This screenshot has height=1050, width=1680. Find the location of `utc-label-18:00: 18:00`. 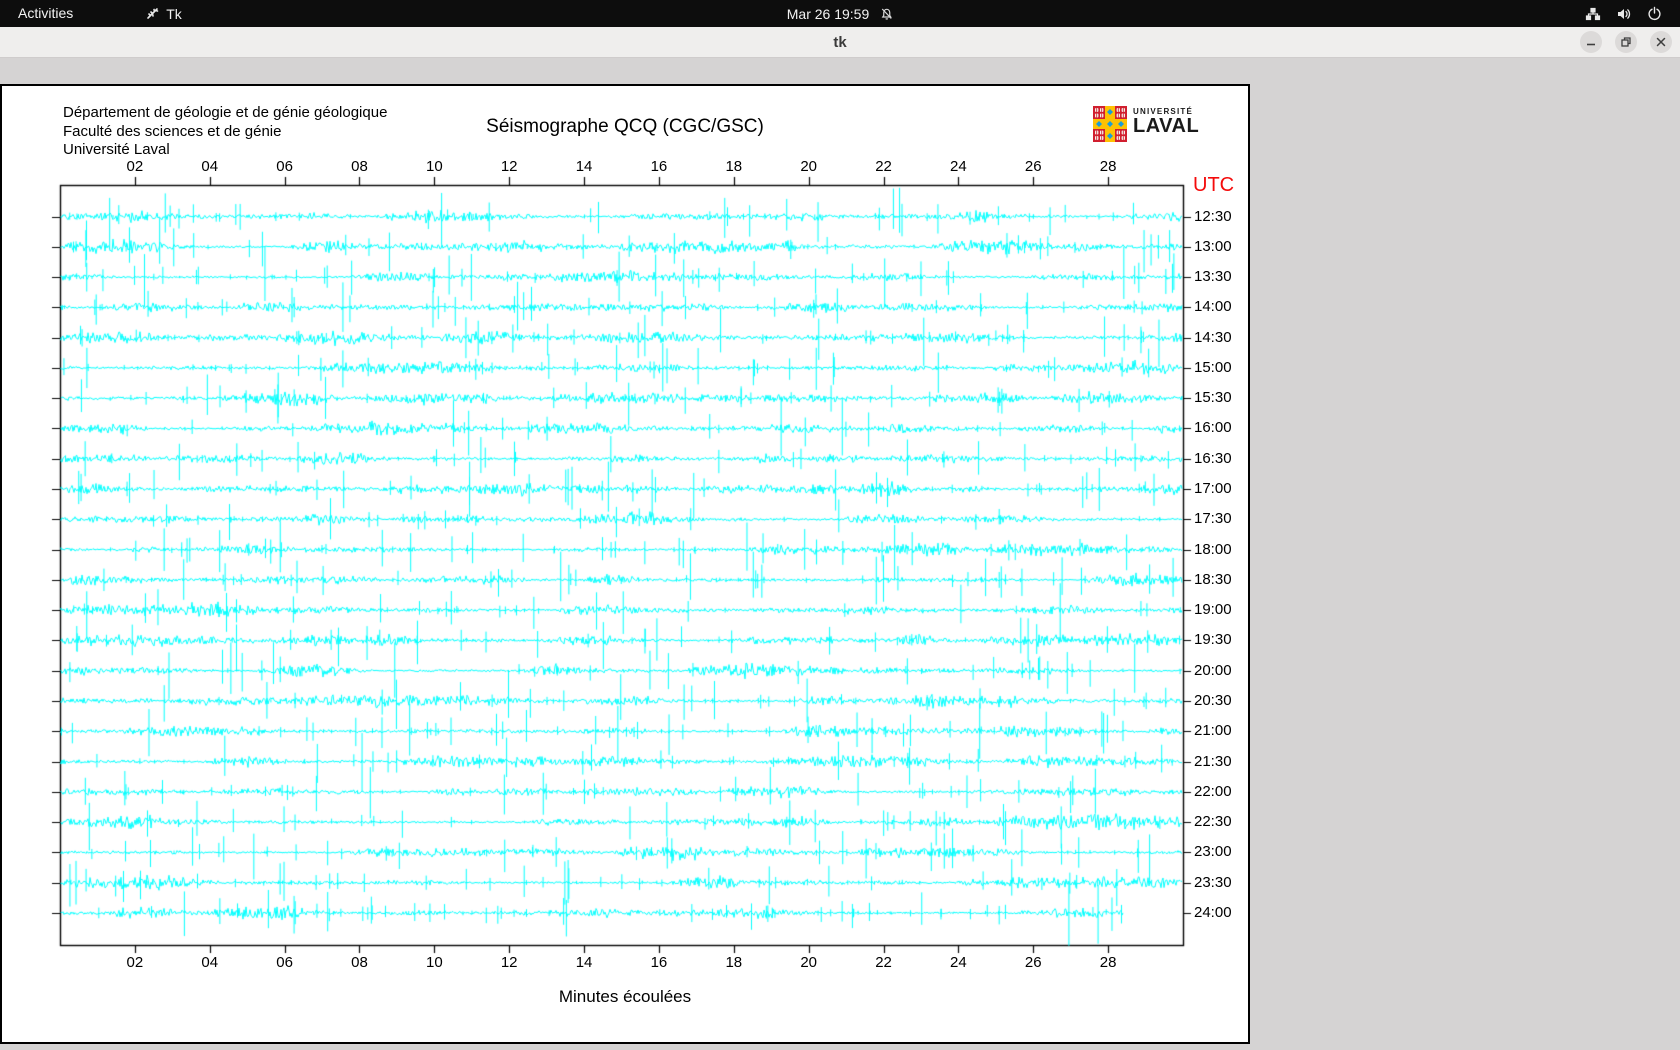

utc-label-18:00: 18:00 is located at coordinates (1213, 549).